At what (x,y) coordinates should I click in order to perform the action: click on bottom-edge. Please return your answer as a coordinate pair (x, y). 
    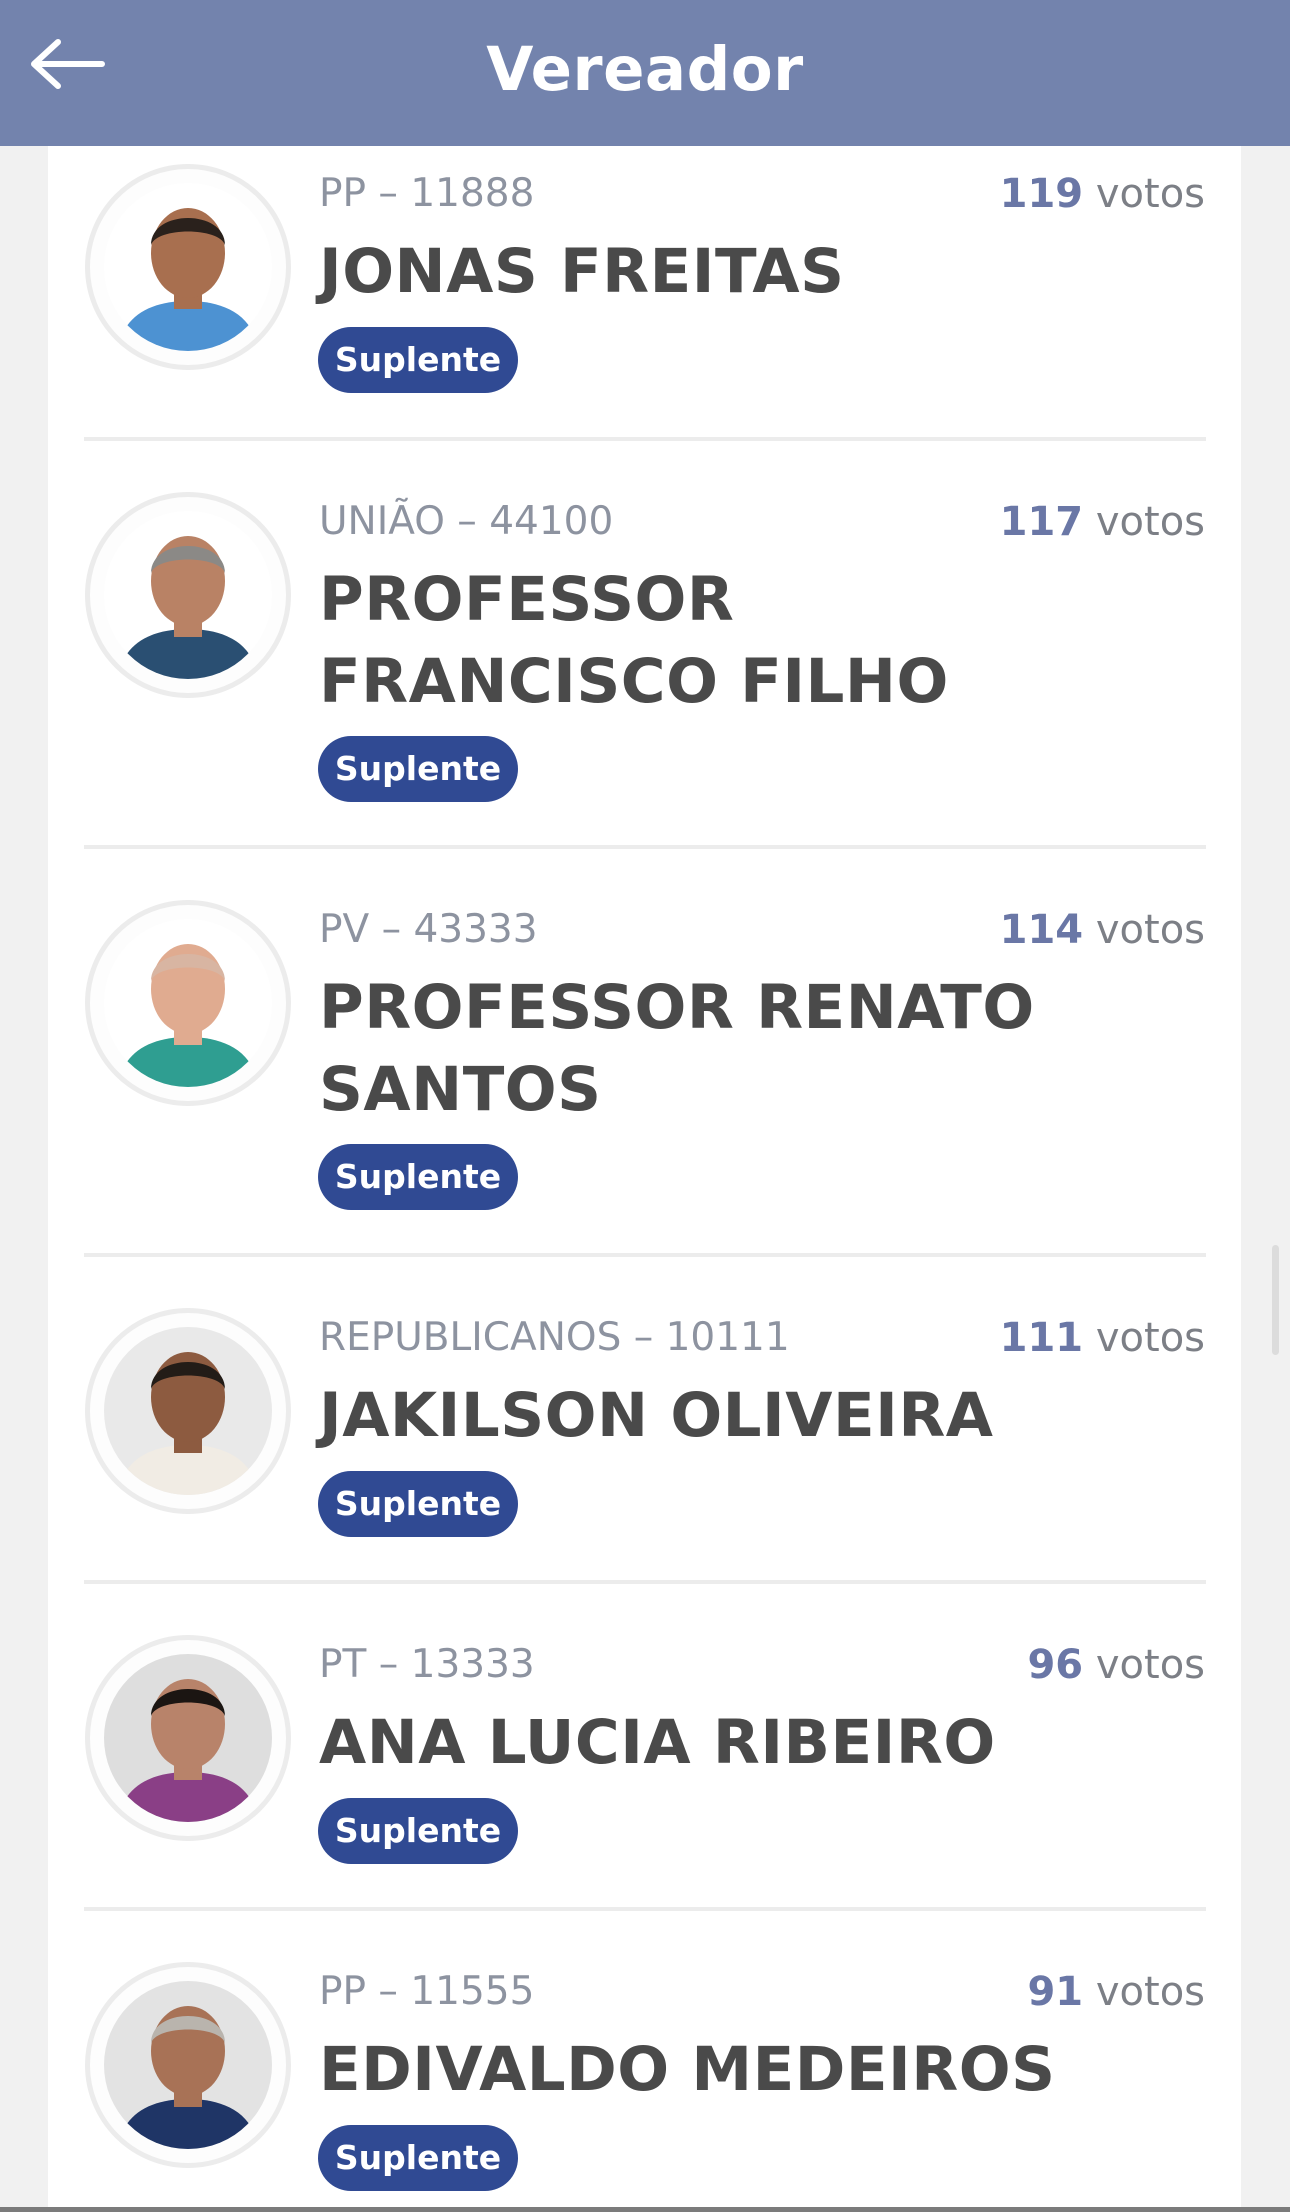
    Looking at the image, I should click on (645, 2209).